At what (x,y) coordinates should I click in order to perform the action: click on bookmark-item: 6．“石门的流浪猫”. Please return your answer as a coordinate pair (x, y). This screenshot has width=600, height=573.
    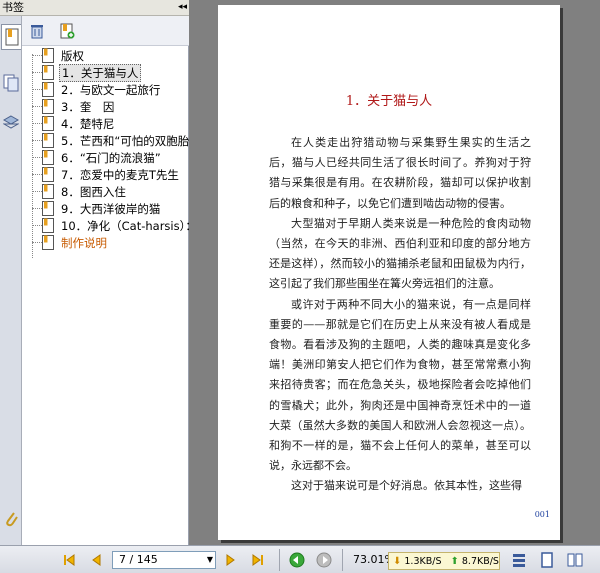
    Looking at the image, I should click on (97, 157).